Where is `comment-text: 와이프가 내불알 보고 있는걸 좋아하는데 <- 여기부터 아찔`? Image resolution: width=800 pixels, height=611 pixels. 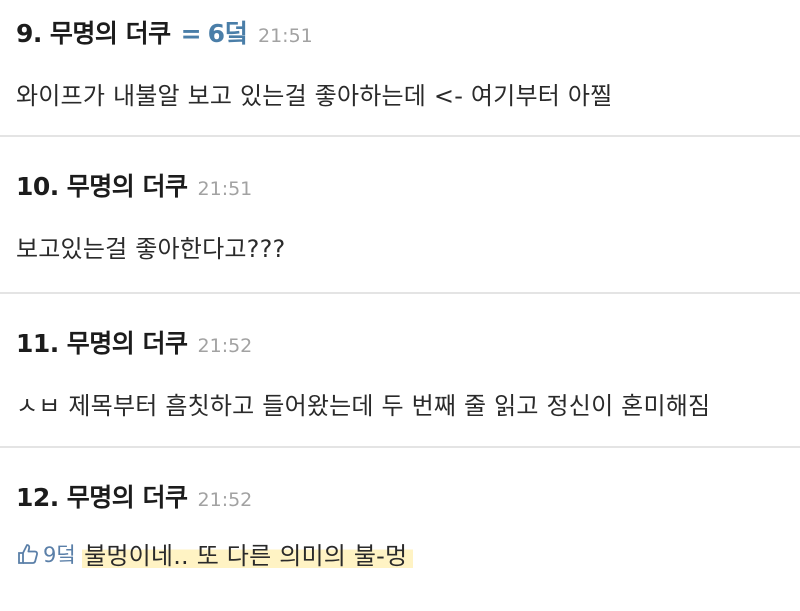
comment-text: 와이프가 내불알 보고 있는걸 좋아하는데 <- 여기부터 아찔 is located at coordinates (314, 96).